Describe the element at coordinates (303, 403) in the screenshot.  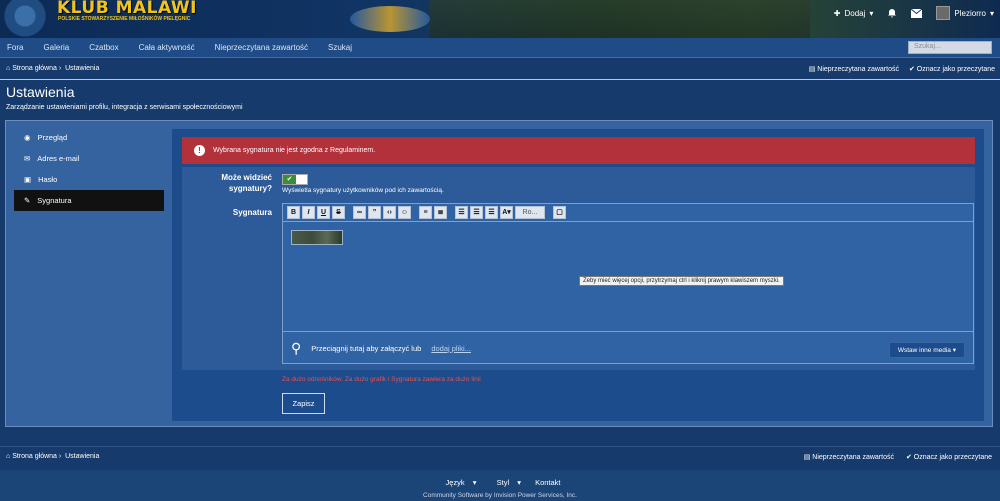
I see `save-button: Zapisz` at that location.